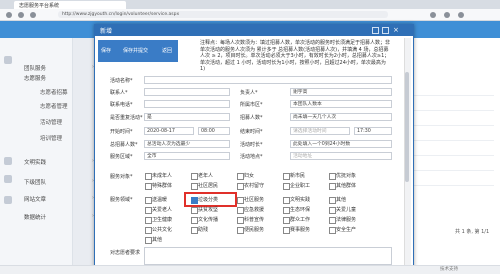 This screenshot has height=274, width=500. What do you see at coordinates (341, 117) in the screenshot?
I see `recruit-input: 尚未填一天几个人次` at bounding box center [341, 117].